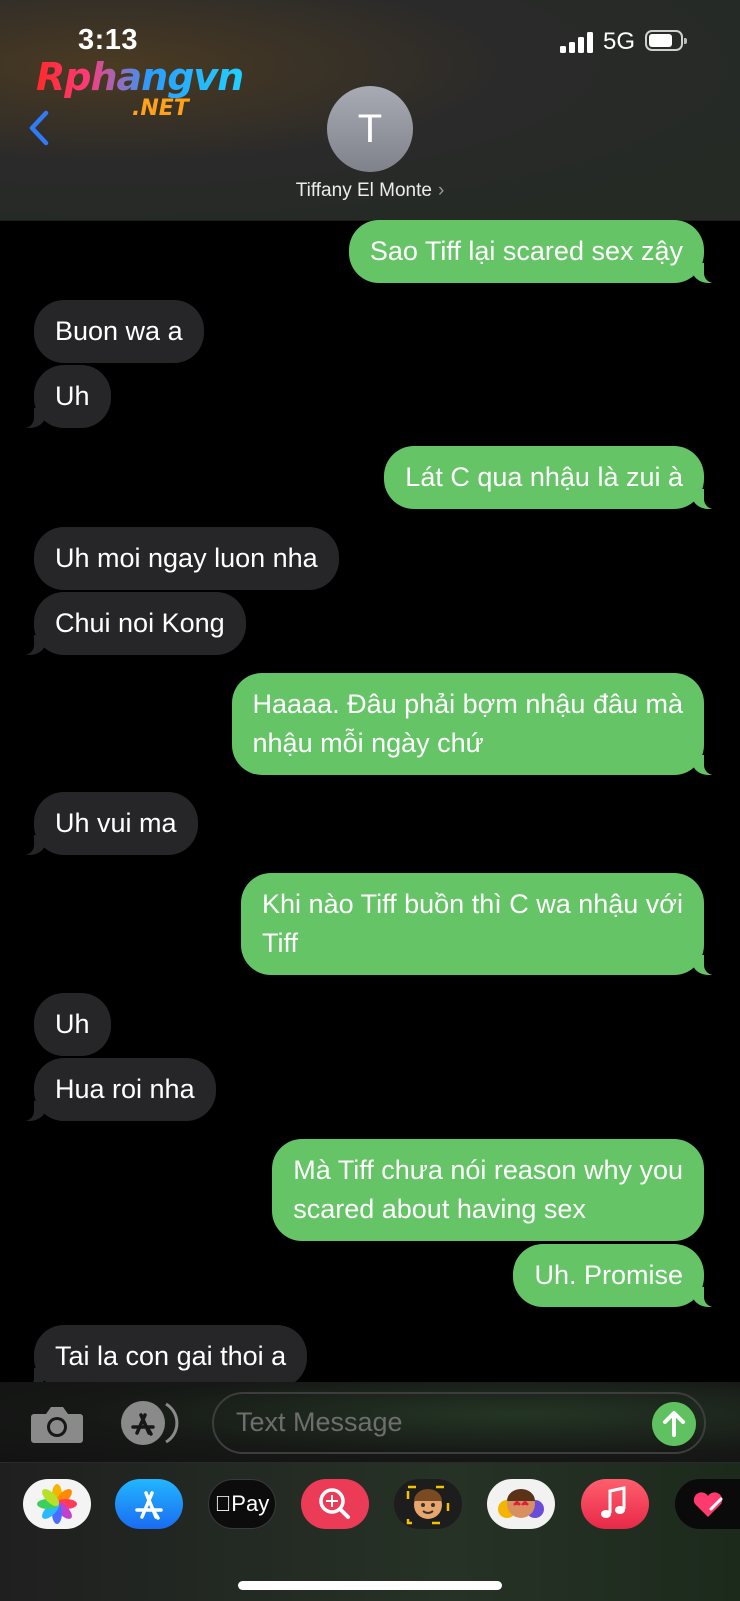  I want to click on watermark-logo: Rphangvn .NET, so click(140, 88).